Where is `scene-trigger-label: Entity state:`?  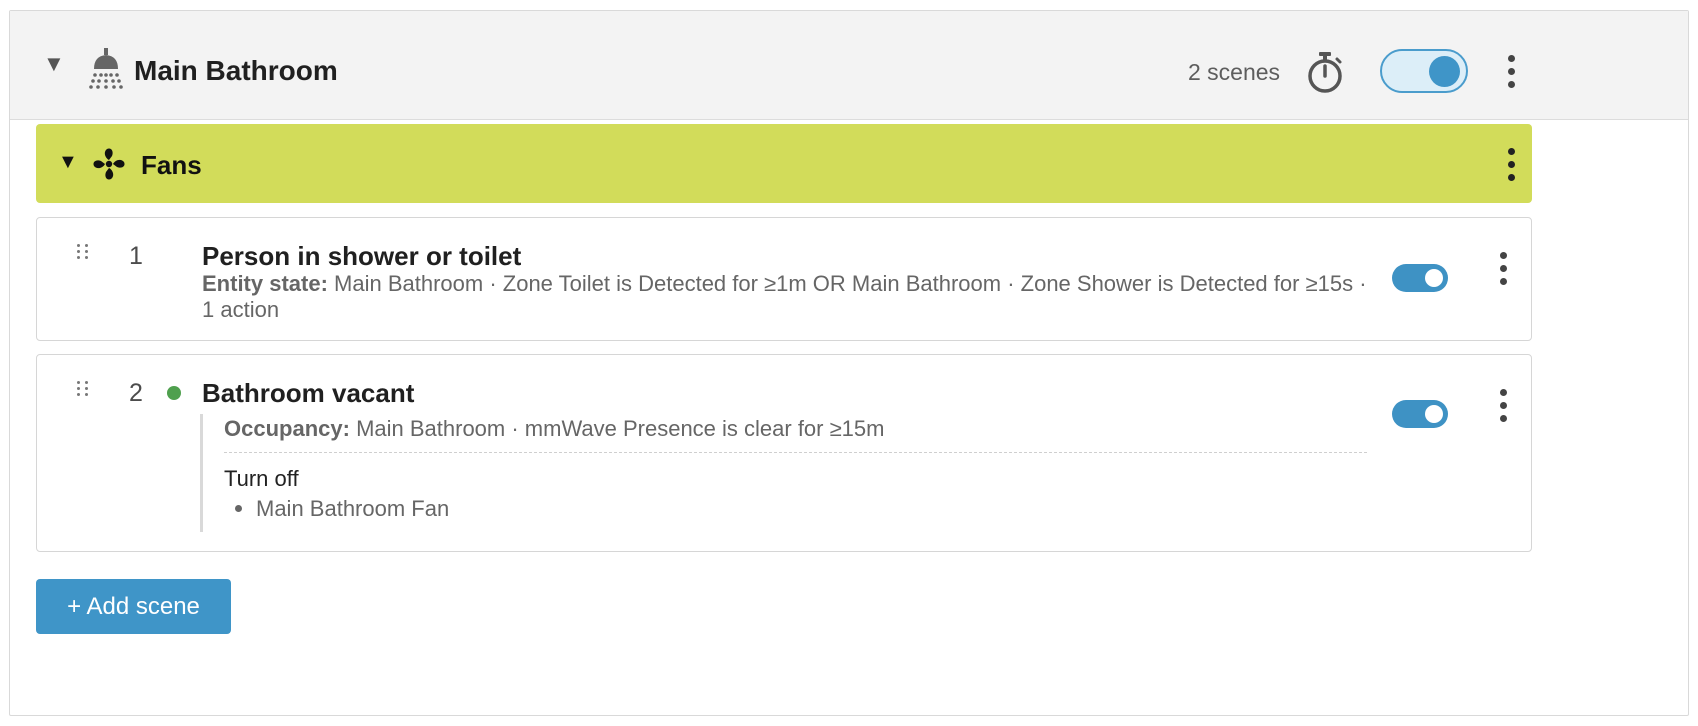
scene-trigger-label: Entity state: is located at coordinates (265, 283).